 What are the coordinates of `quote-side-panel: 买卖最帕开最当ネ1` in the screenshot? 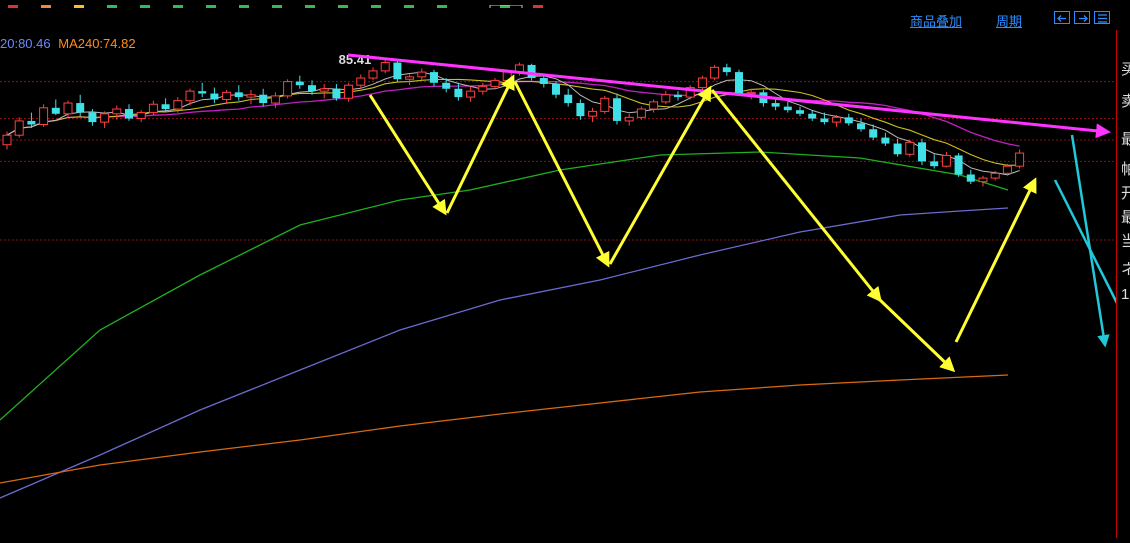 It's located at (1123, 284).